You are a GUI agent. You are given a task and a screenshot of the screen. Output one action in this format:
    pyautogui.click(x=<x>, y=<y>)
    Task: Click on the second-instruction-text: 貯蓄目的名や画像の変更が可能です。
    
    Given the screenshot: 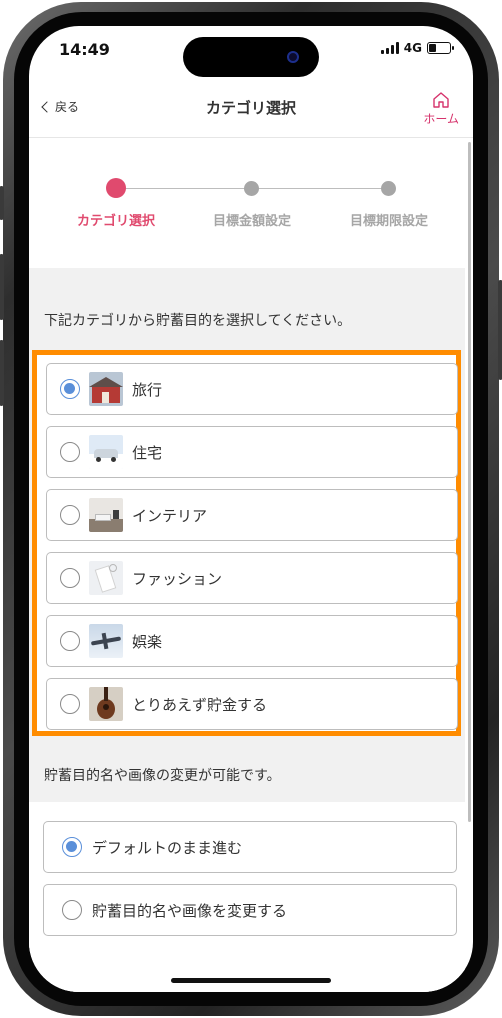 What is the action you would take?
    pyautogui.click(x=162, y=776)
    